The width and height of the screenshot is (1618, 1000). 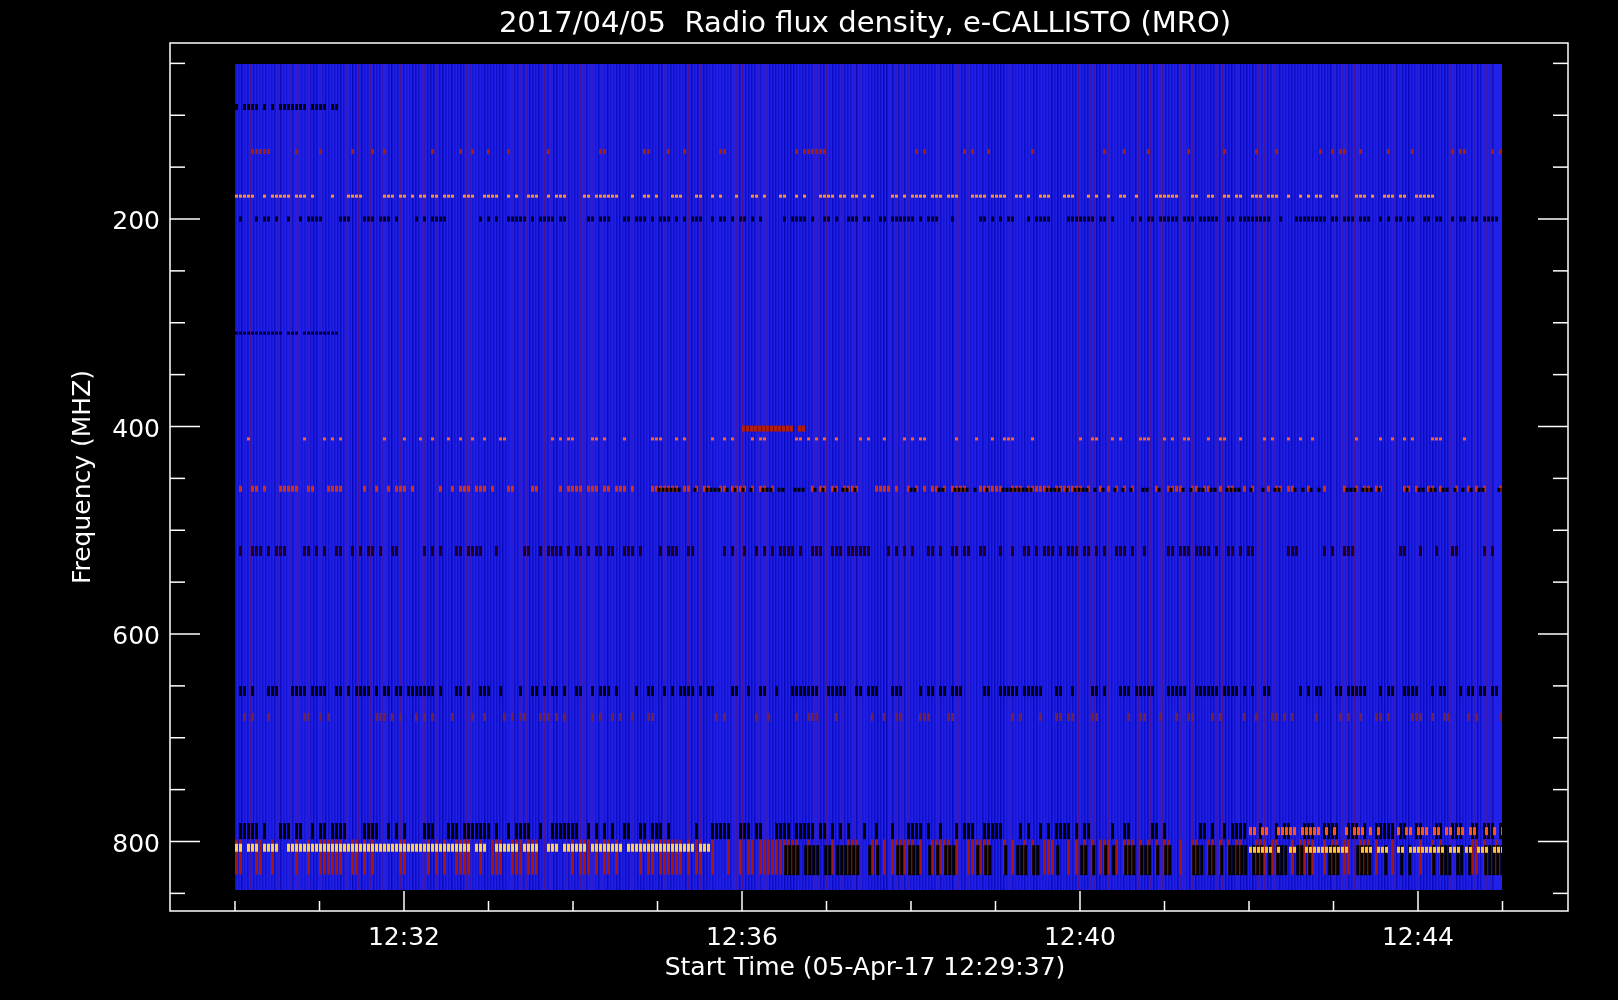 I want to click on tick-label: 12:44, so click(x=1418, y=936).